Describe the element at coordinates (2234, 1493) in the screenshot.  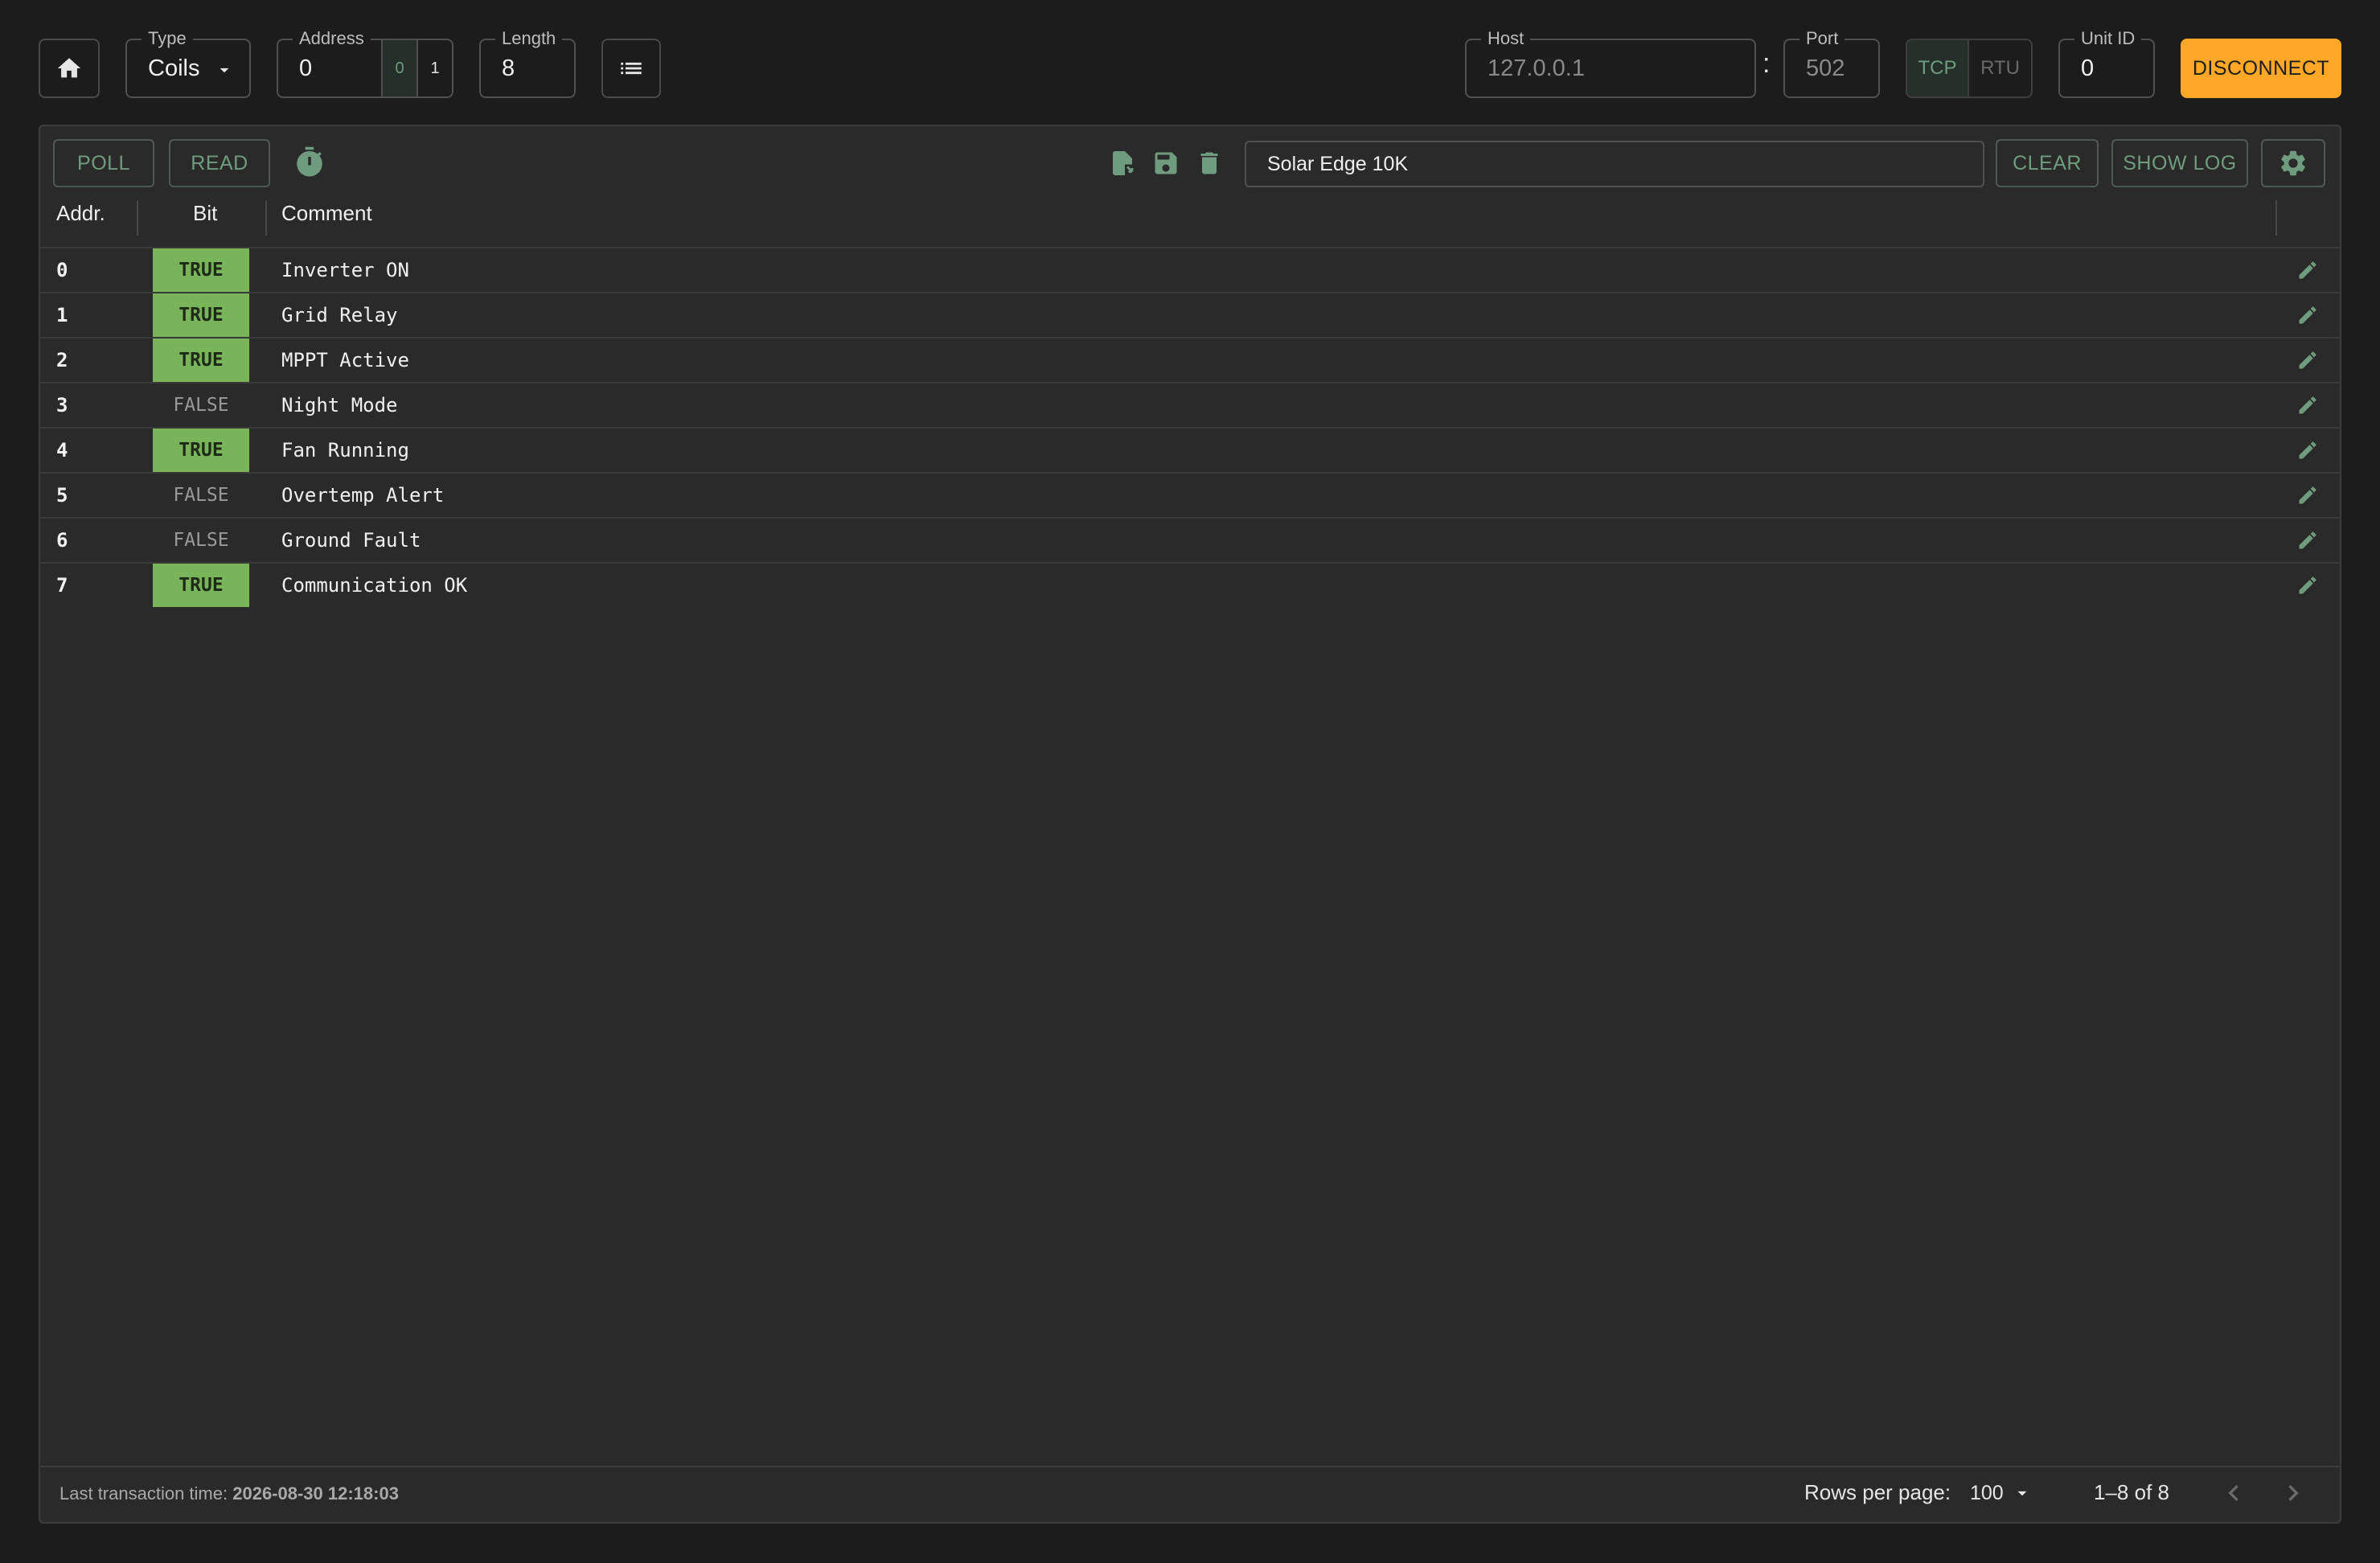
I see `chevron-left-icon` at that location.